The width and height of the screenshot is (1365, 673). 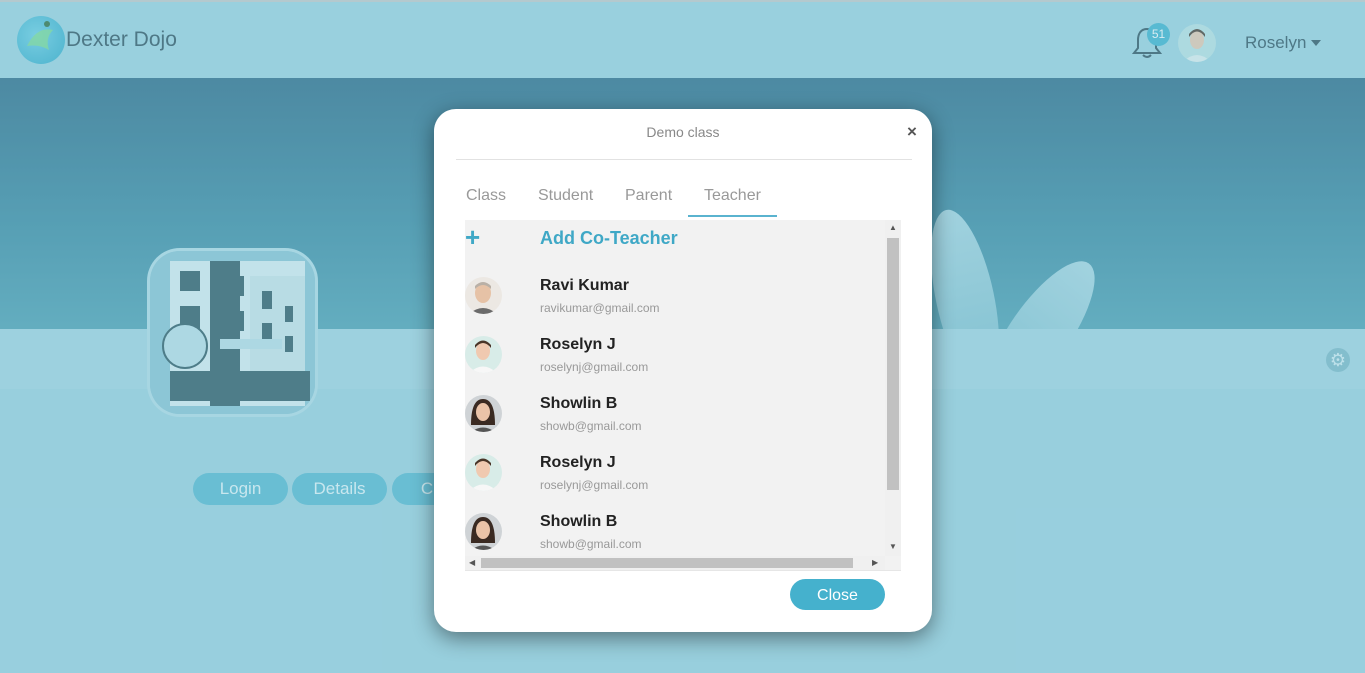 What do you see at coordinates (732, 196) in the screenshot?
I see `tab-teacher: Teacher` at bounding box center [732, 196].